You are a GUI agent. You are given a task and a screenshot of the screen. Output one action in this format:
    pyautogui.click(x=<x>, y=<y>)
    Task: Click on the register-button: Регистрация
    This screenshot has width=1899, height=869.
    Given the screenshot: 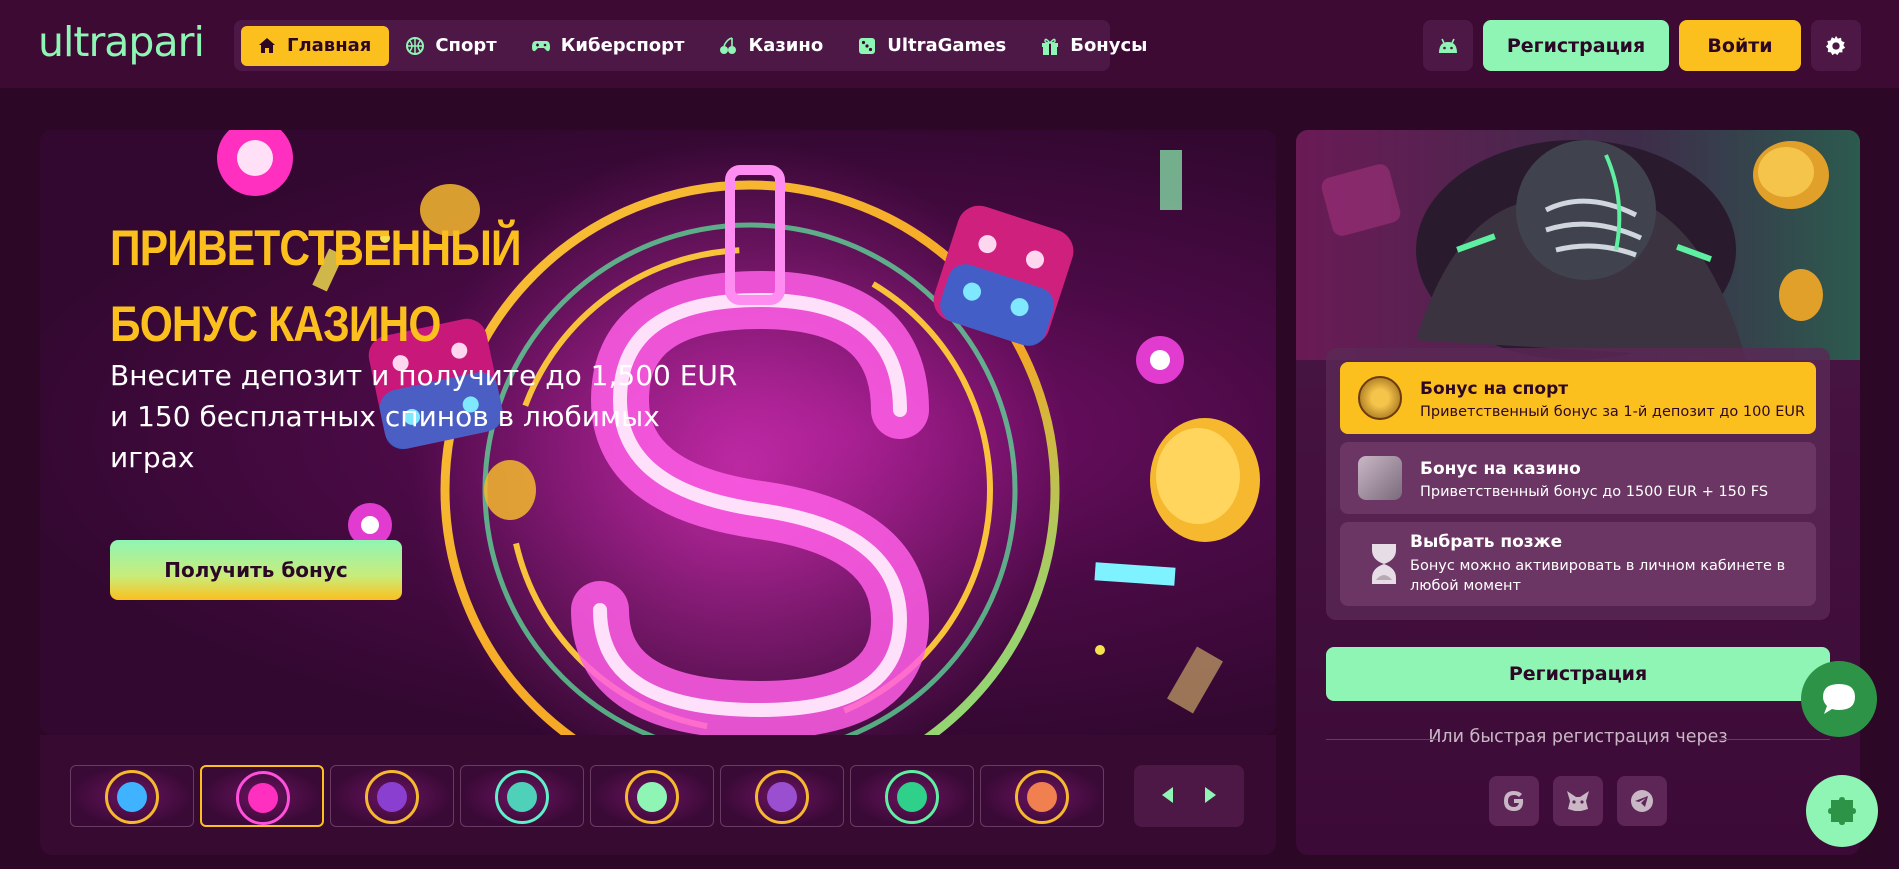 What is the action you would take?
    pyautogui.click(x=1576, y=45)
    